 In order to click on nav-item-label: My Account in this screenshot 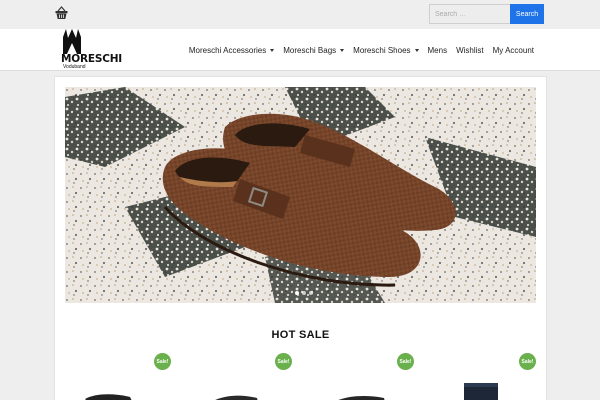, I will do `click(513, 50)`.